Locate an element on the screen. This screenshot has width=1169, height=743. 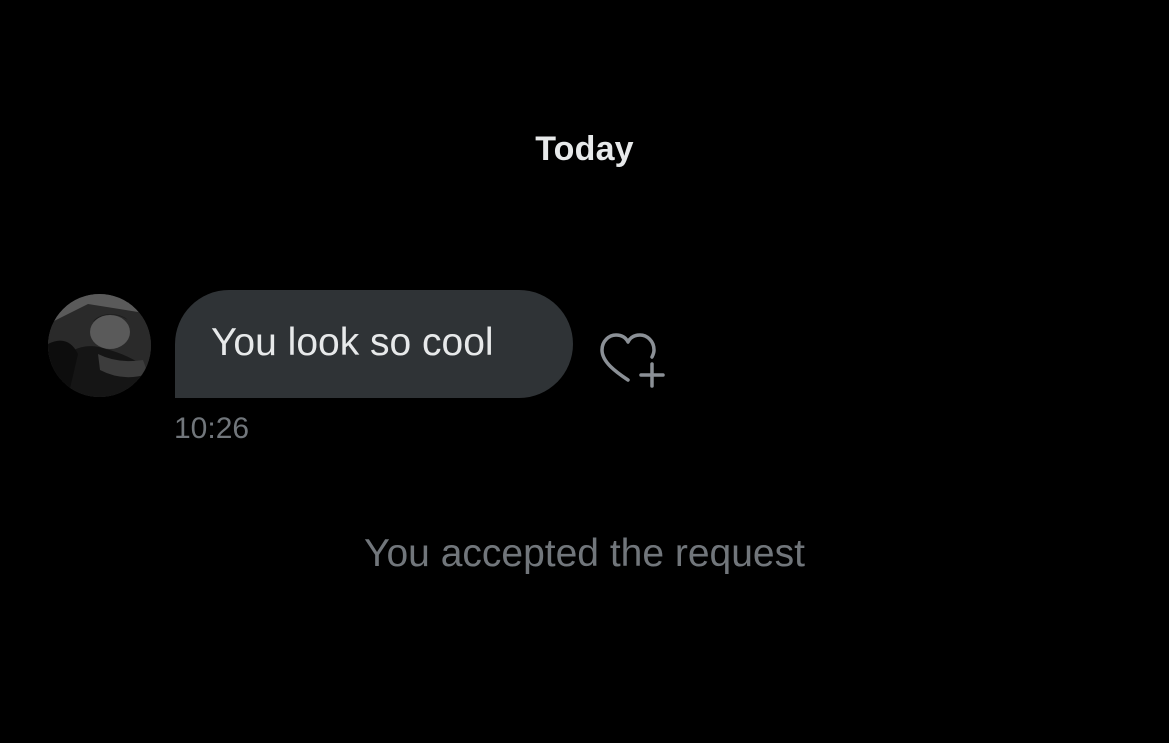
avatar-photo is located at coordinates (99, 345).